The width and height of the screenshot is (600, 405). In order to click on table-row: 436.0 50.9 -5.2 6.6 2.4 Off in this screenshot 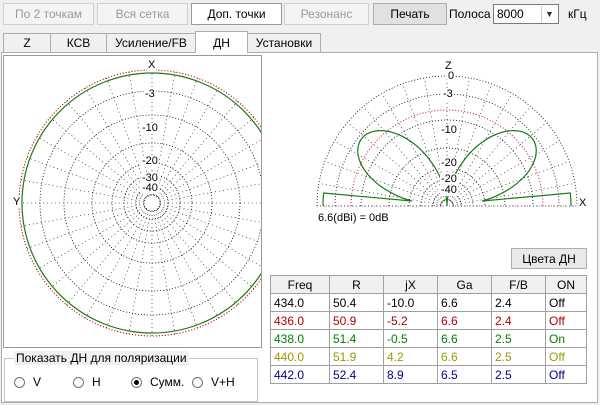, I will do `click(428, 320)`.